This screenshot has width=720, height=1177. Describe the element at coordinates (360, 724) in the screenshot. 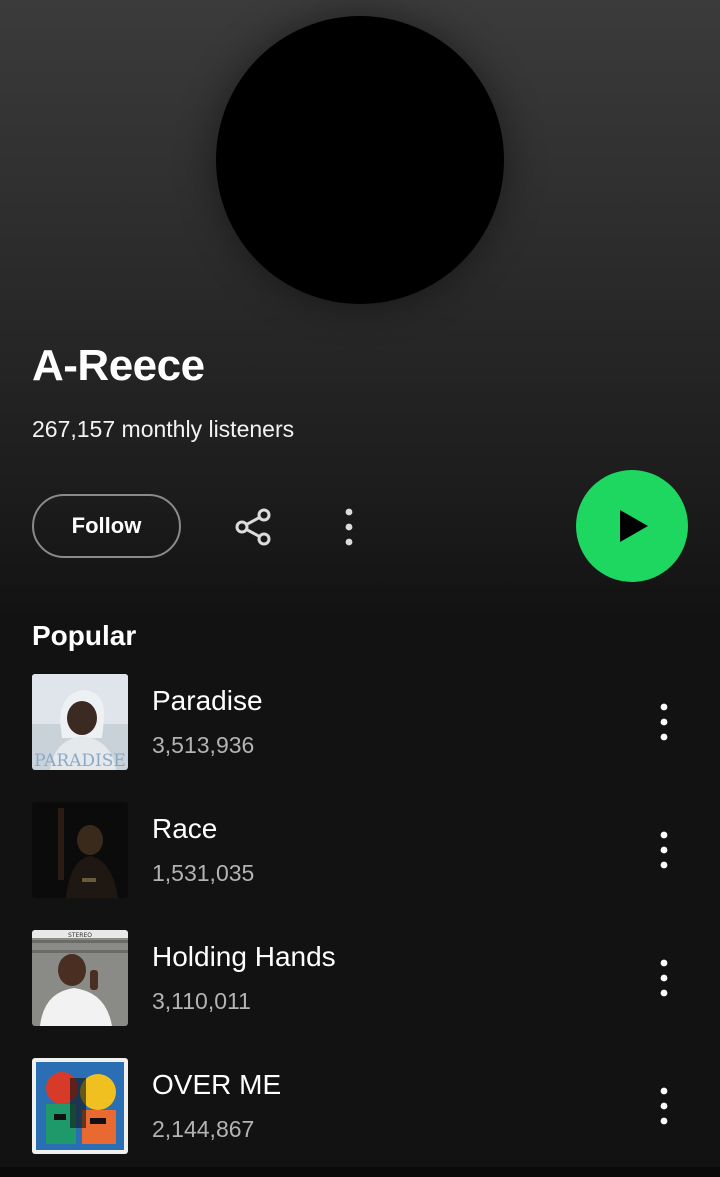

I see `track-row: PARADISE Paradise 3,513,936` at that location.